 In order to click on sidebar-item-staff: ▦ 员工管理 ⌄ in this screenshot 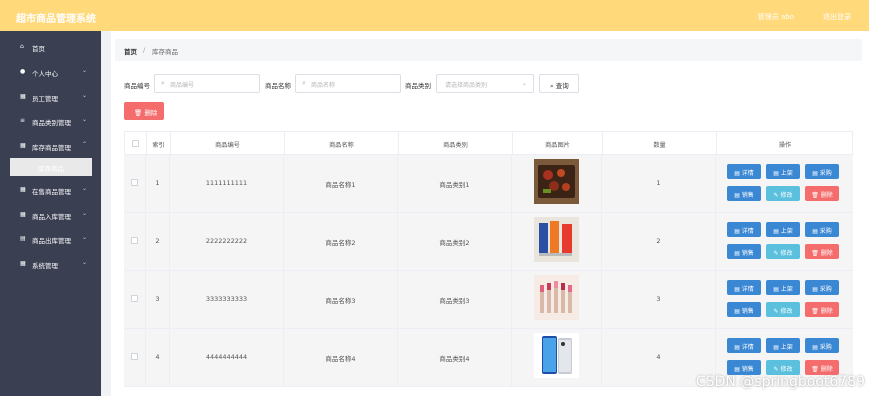, I will do `click(50, 97)`.